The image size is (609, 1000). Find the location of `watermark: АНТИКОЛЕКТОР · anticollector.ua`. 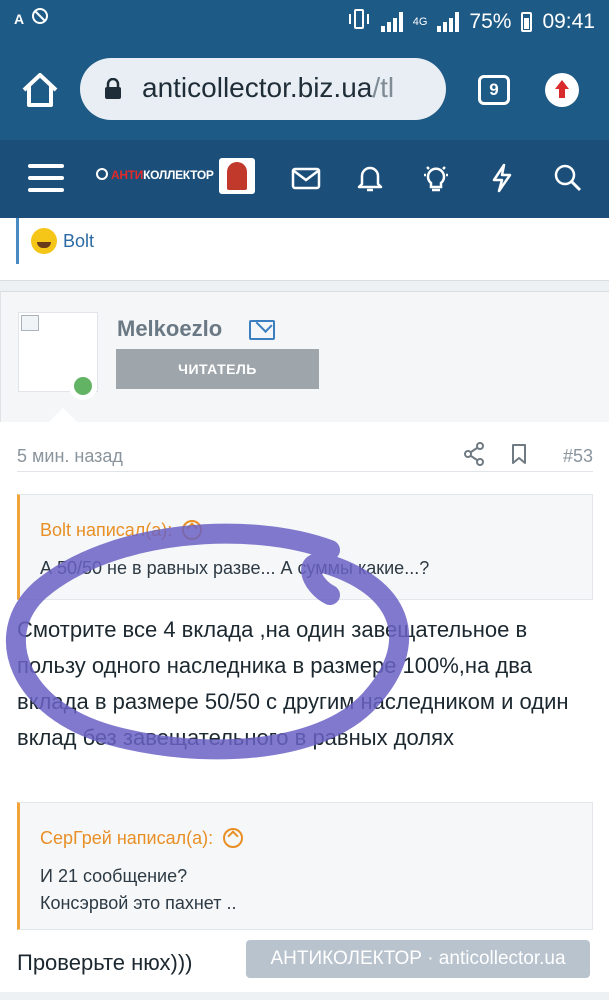

watermark: АНТИКОЛЕКТОР · anticollector.ua is located at coordinates (418, 959).